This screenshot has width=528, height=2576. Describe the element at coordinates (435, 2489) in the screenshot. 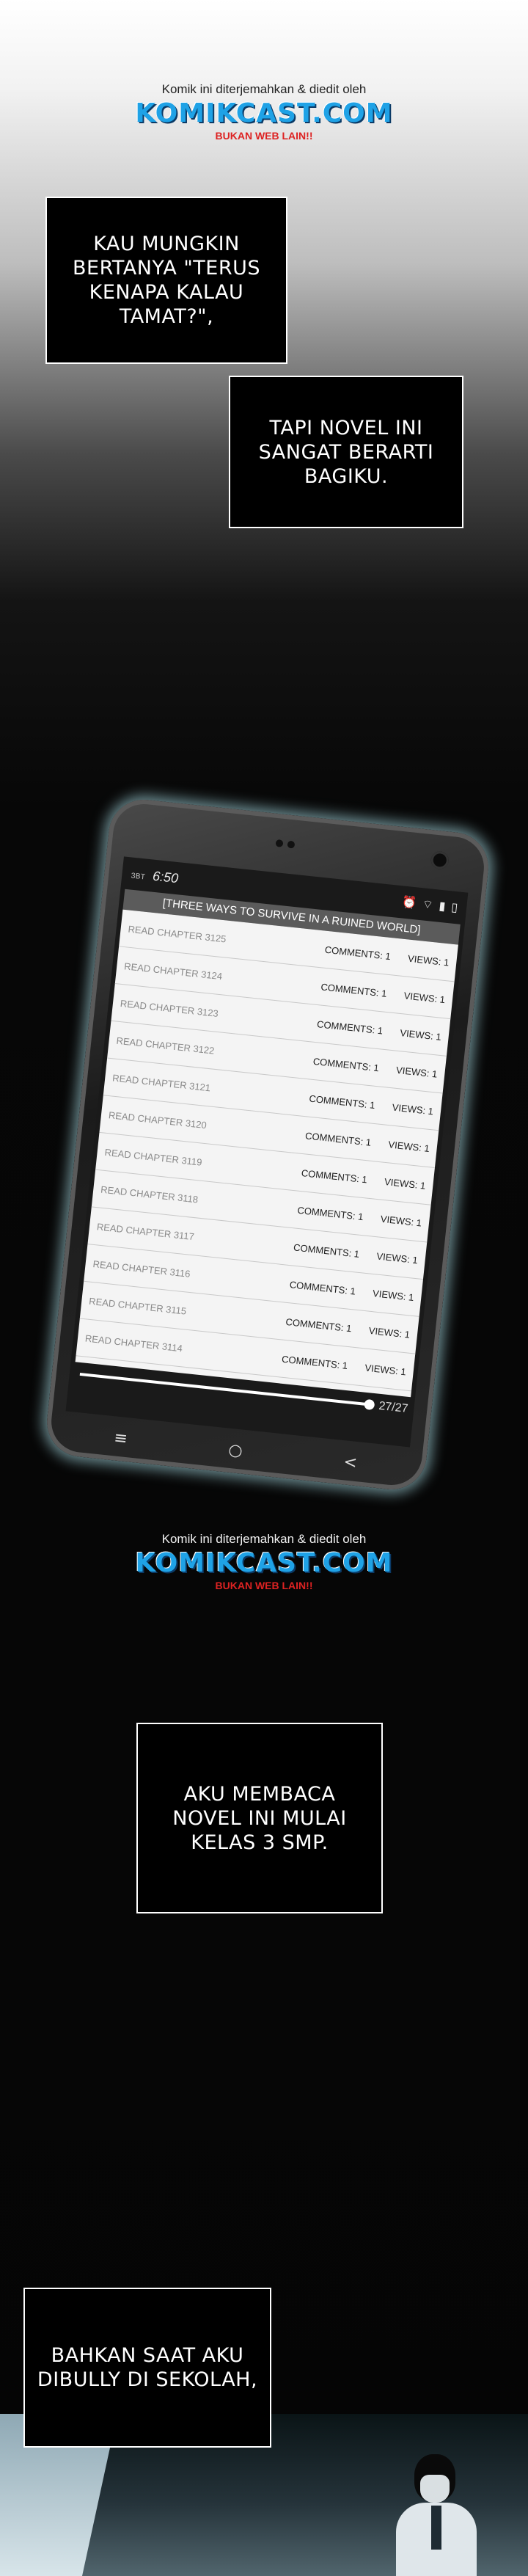

I see `student-face` at that location.